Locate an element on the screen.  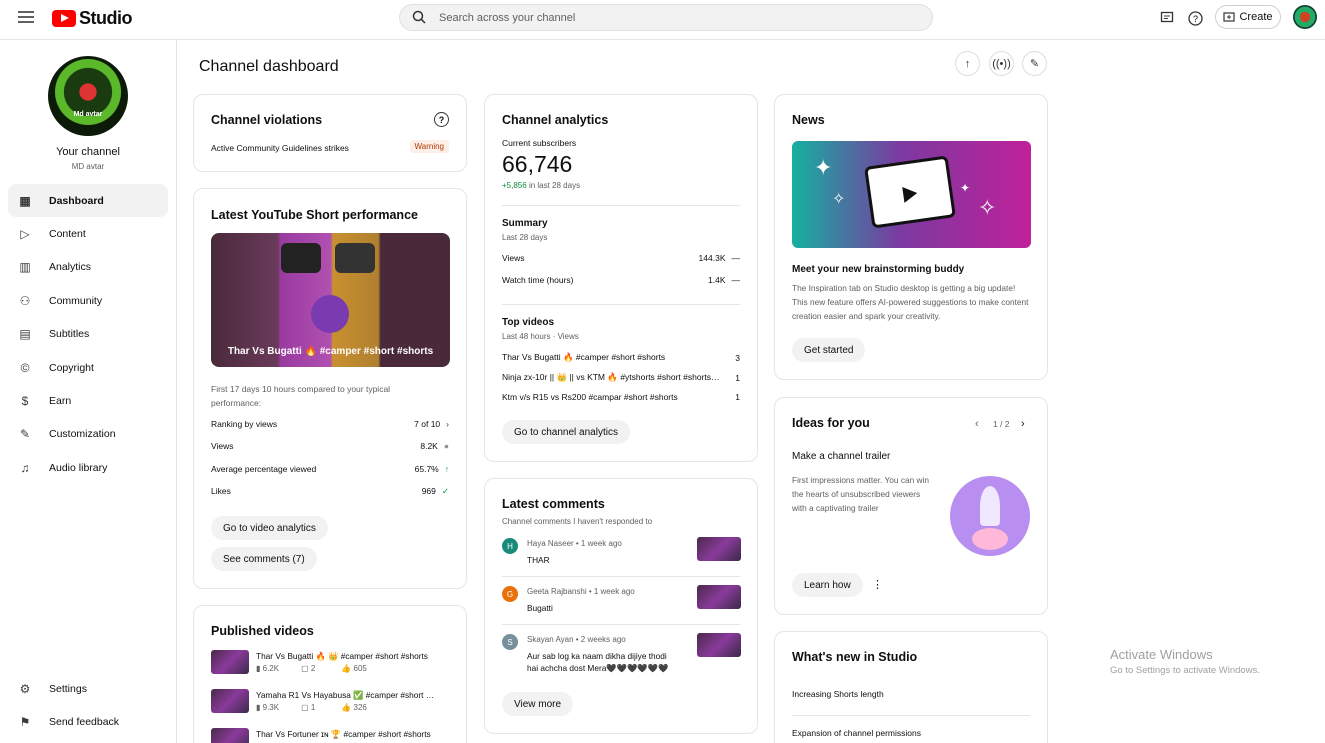
sidebar-item-community: ⚇ Community is located at coordinates (88, 300).